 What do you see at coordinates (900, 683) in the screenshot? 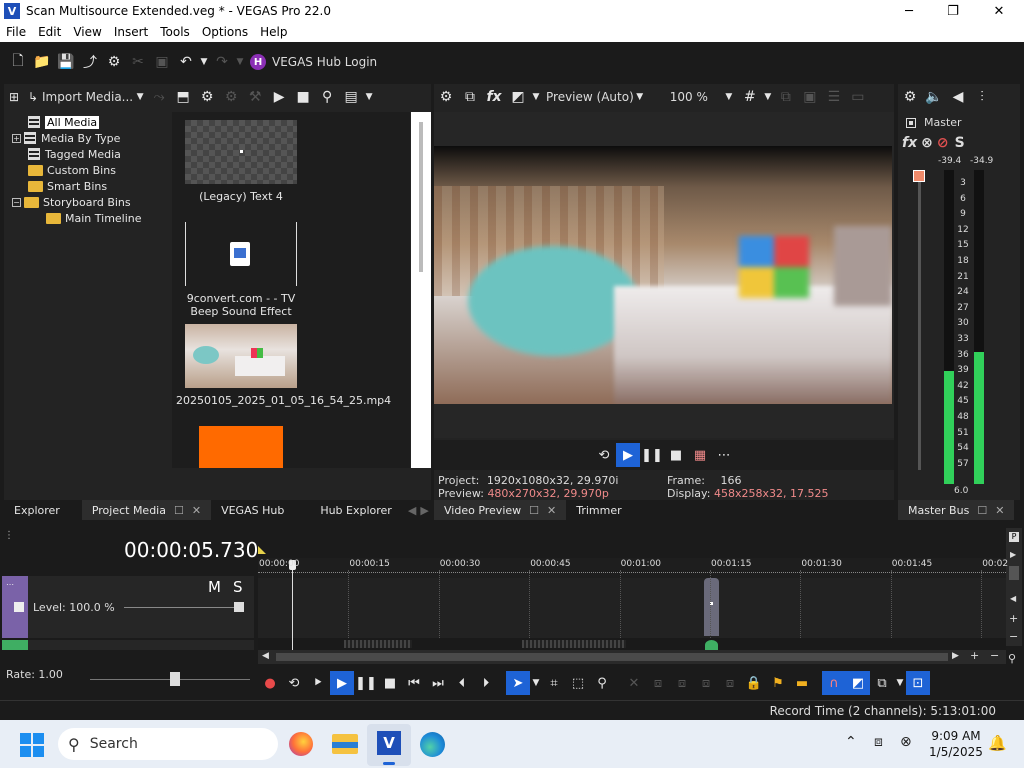
I see `ripple-dropdown-icon: ▼` at bounding box center [900, 683].